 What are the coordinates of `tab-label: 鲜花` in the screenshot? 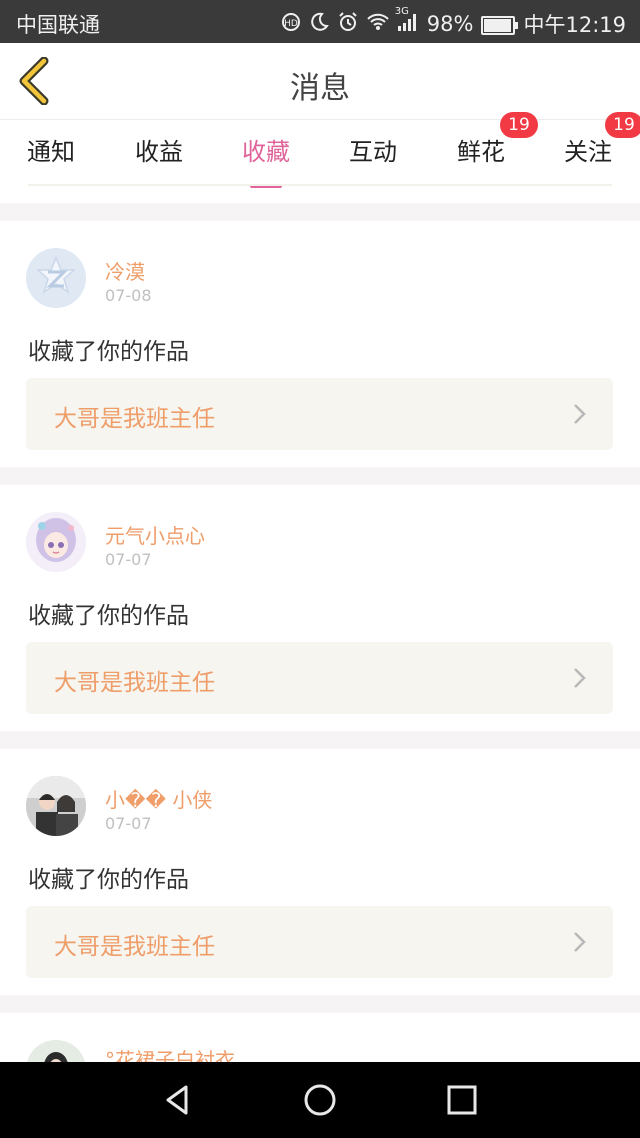 It's located at (481, 152).